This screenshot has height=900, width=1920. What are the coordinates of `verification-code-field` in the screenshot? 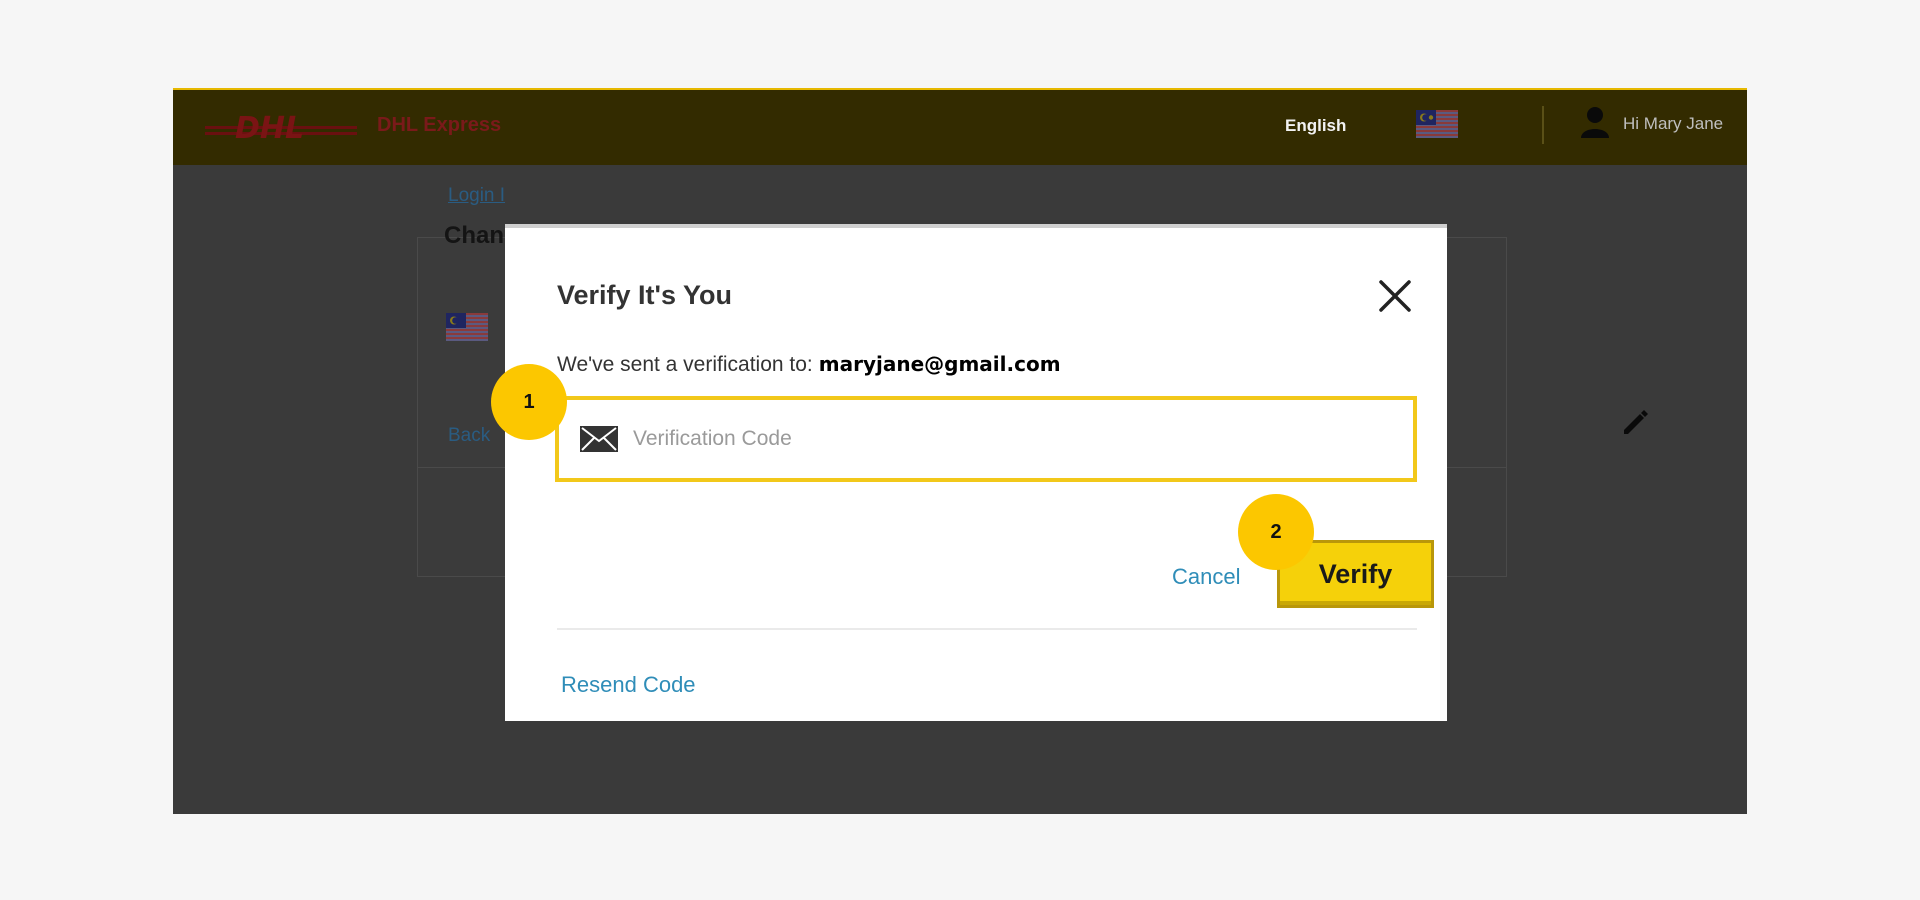 It's located at (986, 439).